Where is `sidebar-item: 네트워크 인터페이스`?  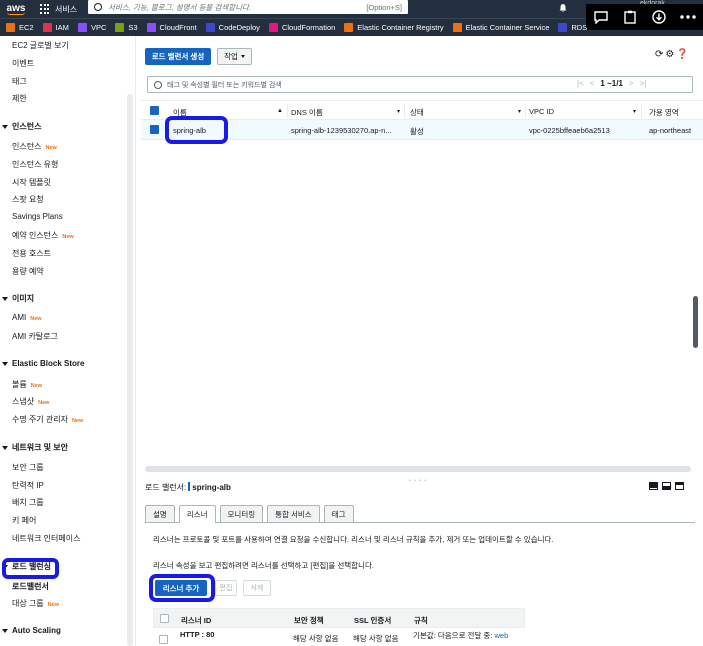
sidebar-item: 네트워크 인터페이스 is located at coordinates (46, 538).